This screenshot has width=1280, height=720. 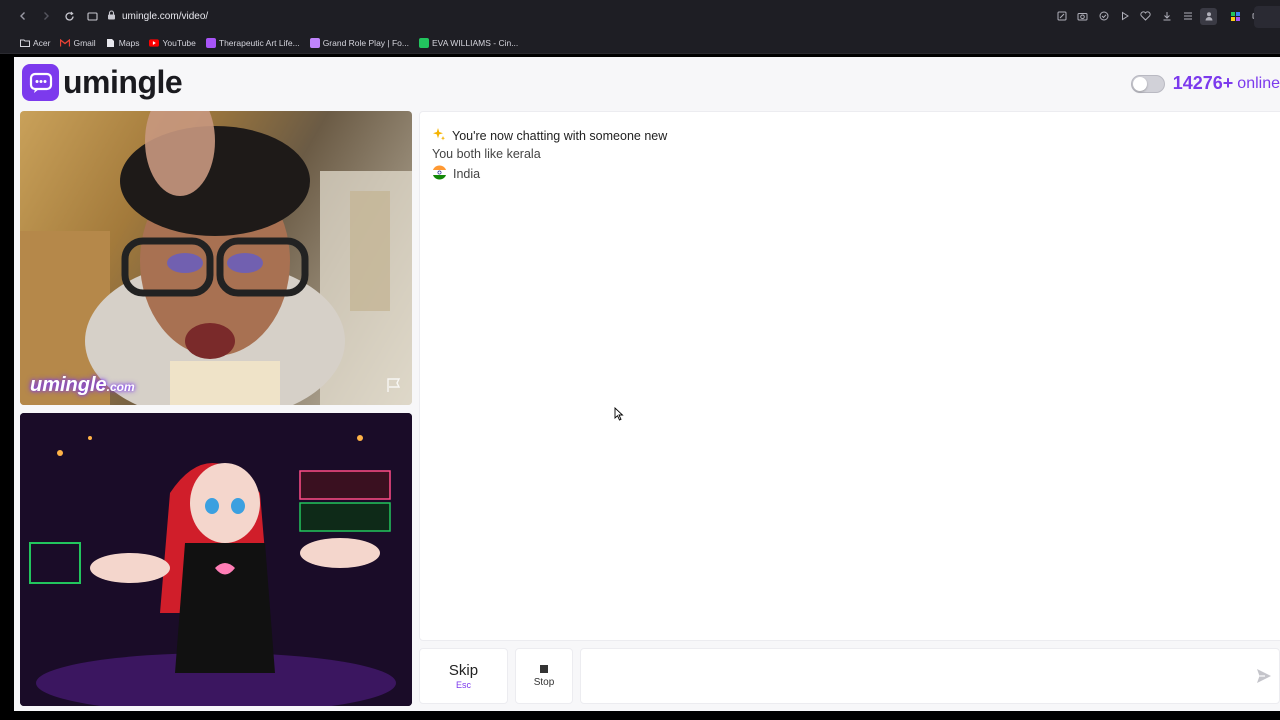 What do you see at coordinates (1147, 83) in the screenshot?
I see `mode-toggle` at bounding box center [1147, 83].